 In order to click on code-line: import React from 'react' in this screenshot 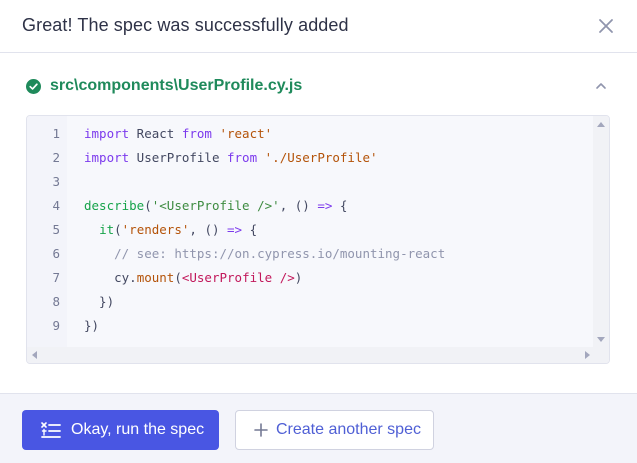, I will do `click(178, 133)`.